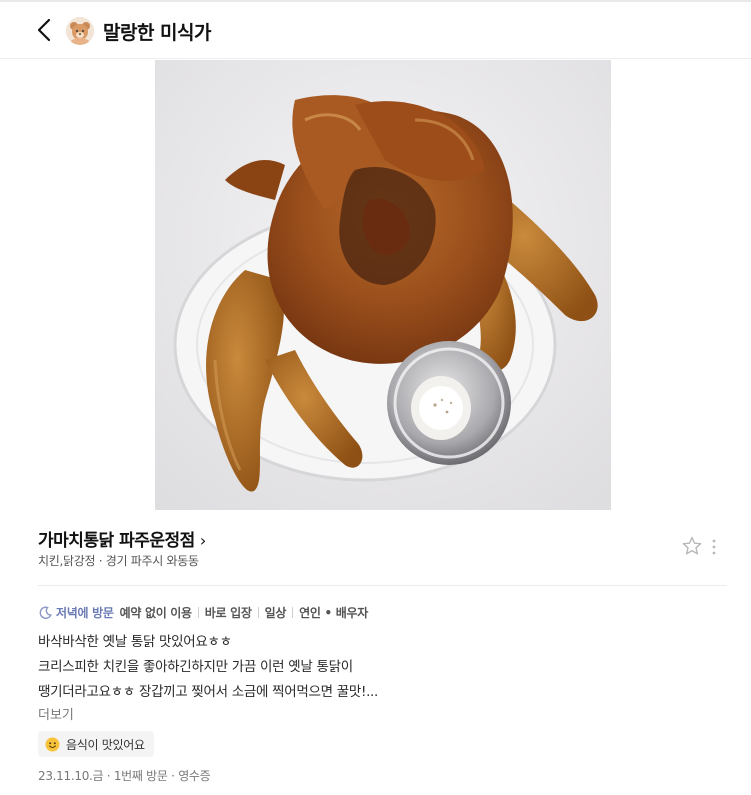 The width and height of the screenshot is (751, 795). I want to click on bear-avatar-icon, so click(80, 31).